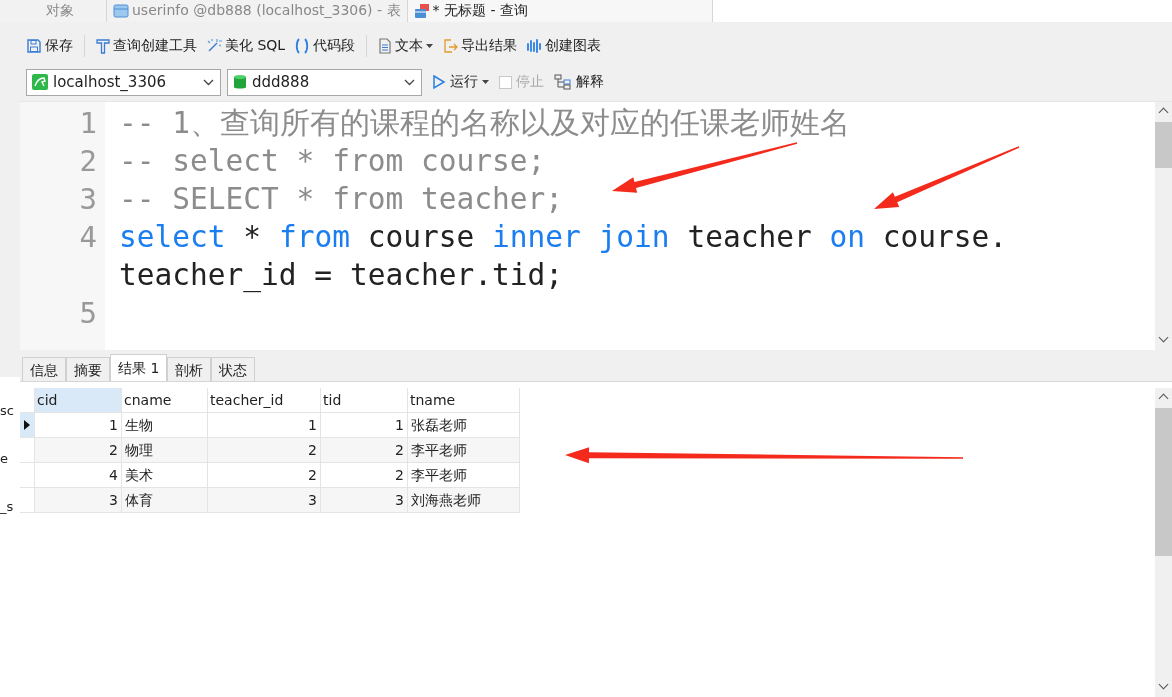 The image size is (1172, 697). I want to click on toolbar-button: 运行, so click(460, 82).